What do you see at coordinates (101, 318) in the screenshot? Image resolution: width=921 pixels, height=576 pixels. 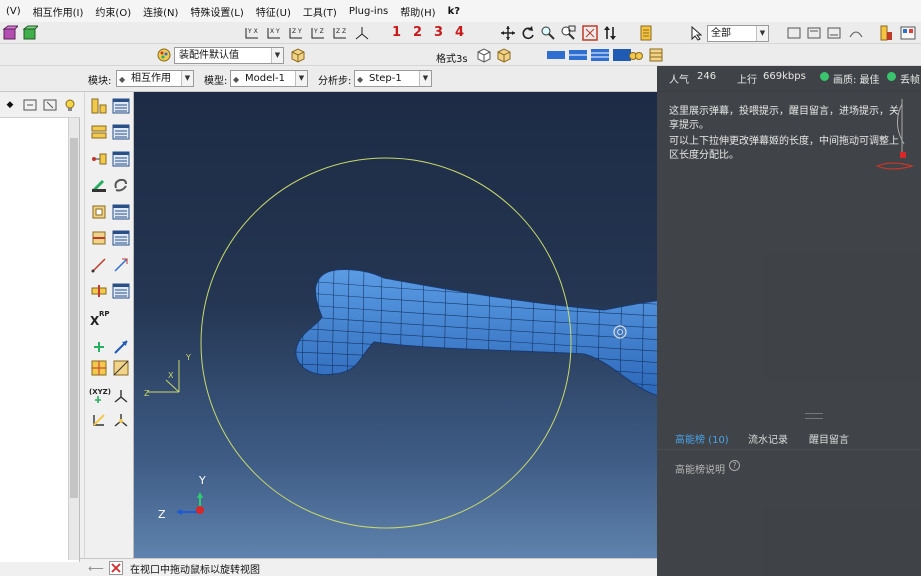 I see `reference-point-icon: X RP` at bounding box center [101, 318].